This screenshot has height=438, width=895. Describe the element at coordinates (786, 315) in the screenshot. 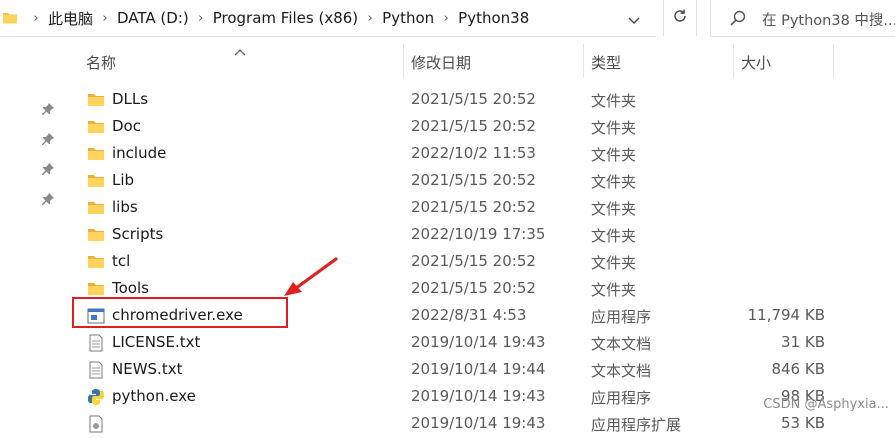

I see `file-size: 11,794 KB` at that location.